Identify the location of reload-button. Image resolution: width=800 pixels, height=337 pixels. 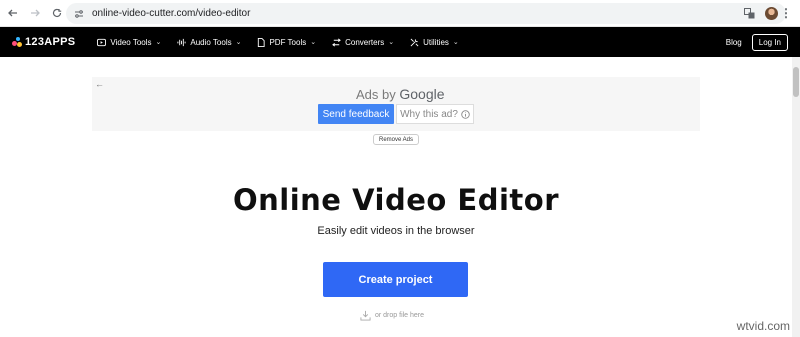
(57, 13).